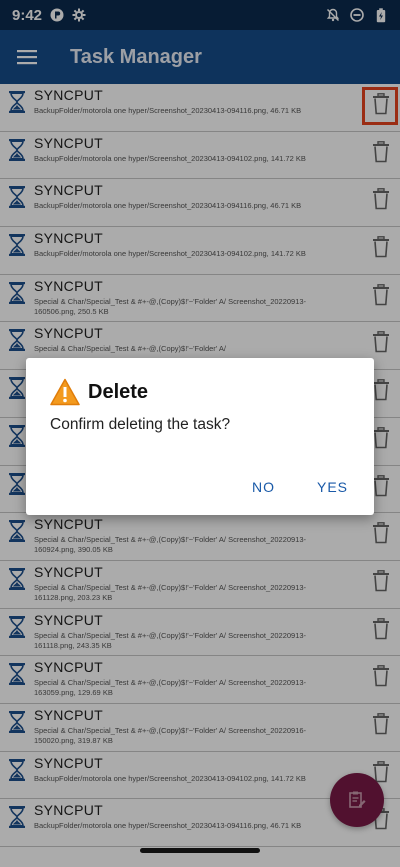 This screenshot has height=867, width=400. What do you see at coordinates (65, 392) in the screenshot?
I see `warning-icon` at bounding box center [65, 392].